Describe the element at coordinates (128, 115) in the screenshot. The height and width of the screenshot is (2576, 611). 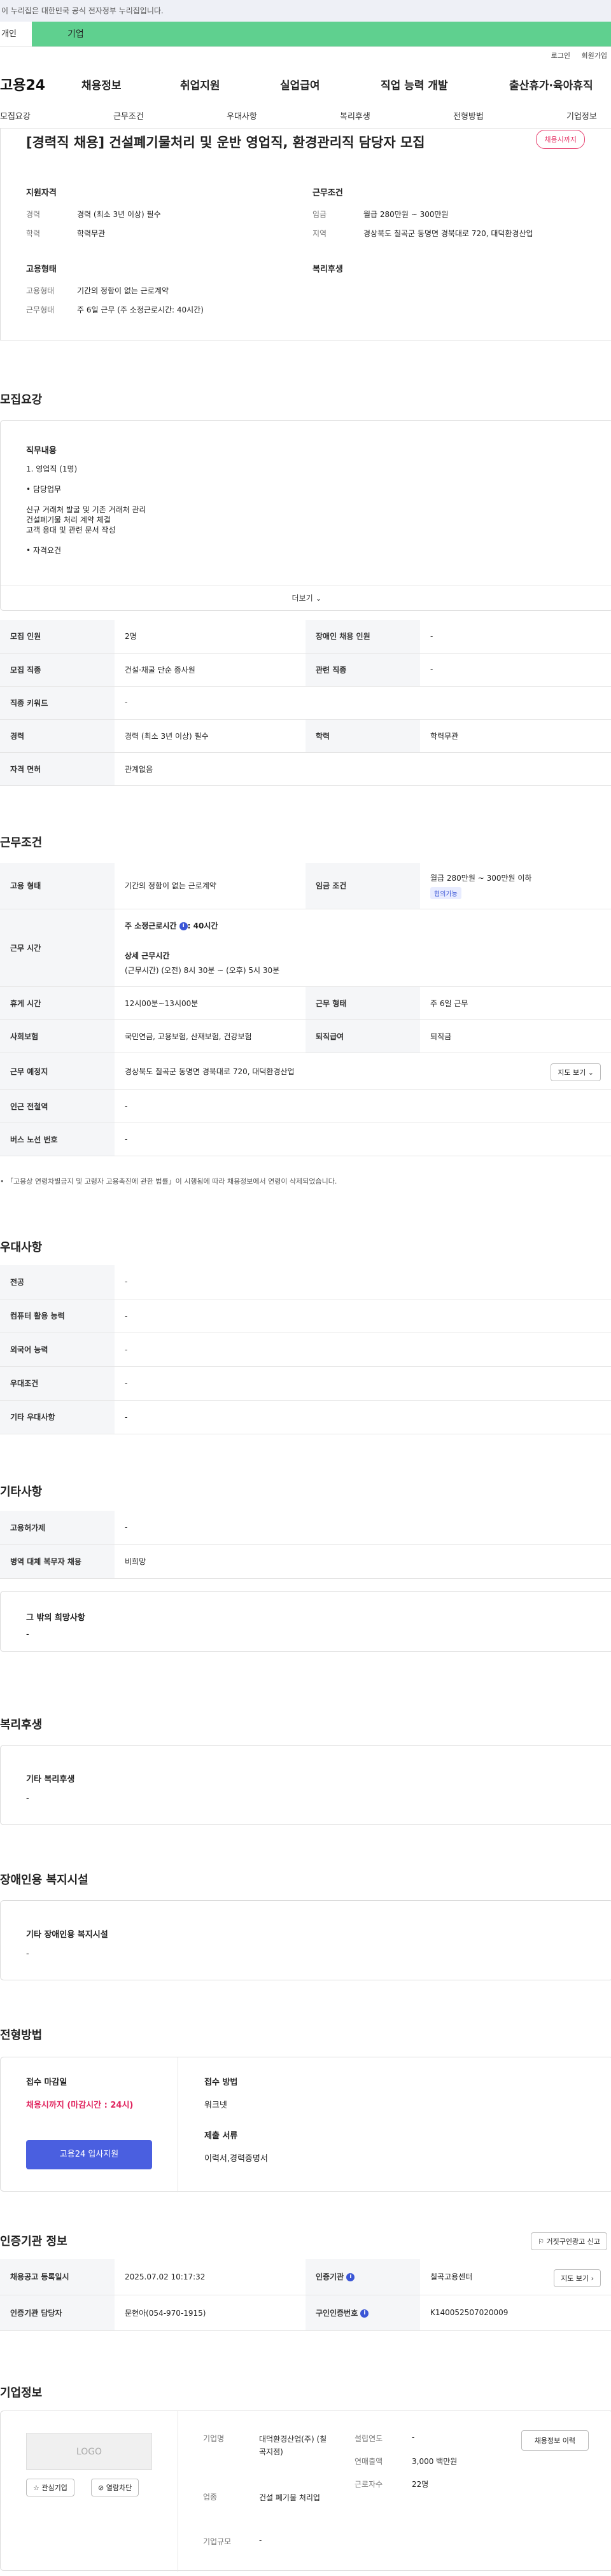
I see `subnav-conditions: 근무조건` at that location.